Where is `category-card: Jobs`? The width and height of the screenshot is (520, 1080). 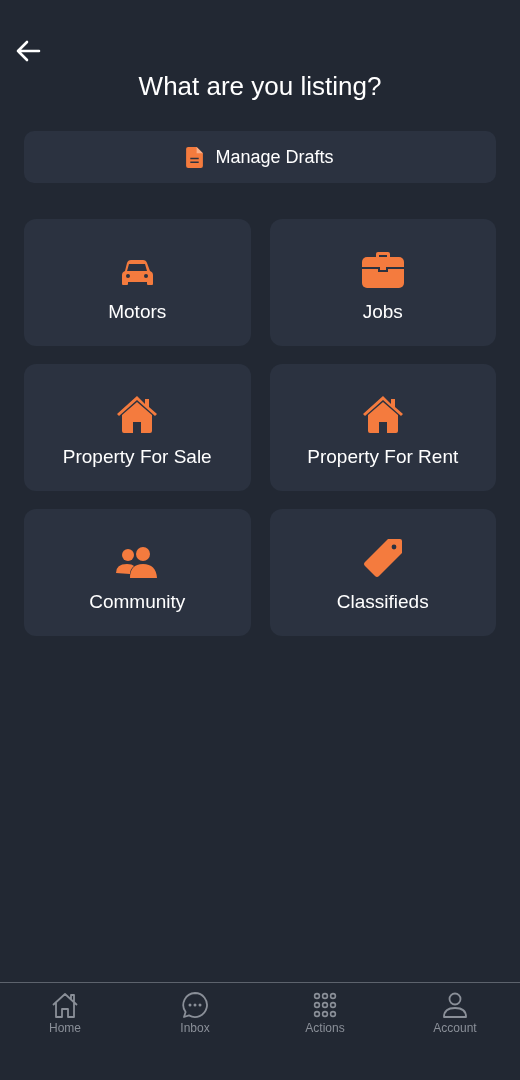
category-card: Jobs is located at coordinates (382, 282).